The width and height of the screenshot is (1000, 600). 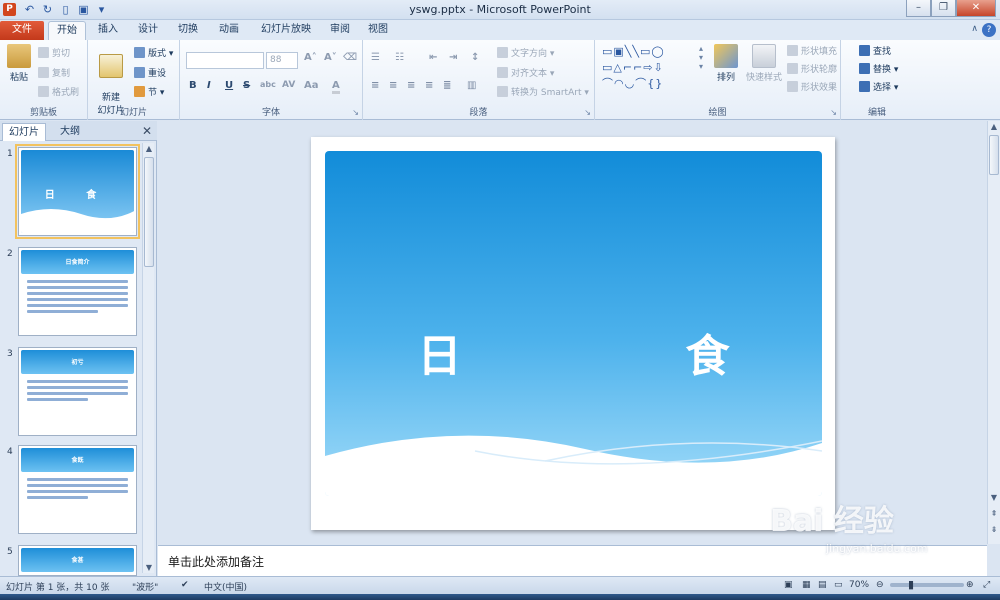 I want to click on baidu-watermark: Bai 经验 jingyan.baidu.com, so click(x=865, y=533).